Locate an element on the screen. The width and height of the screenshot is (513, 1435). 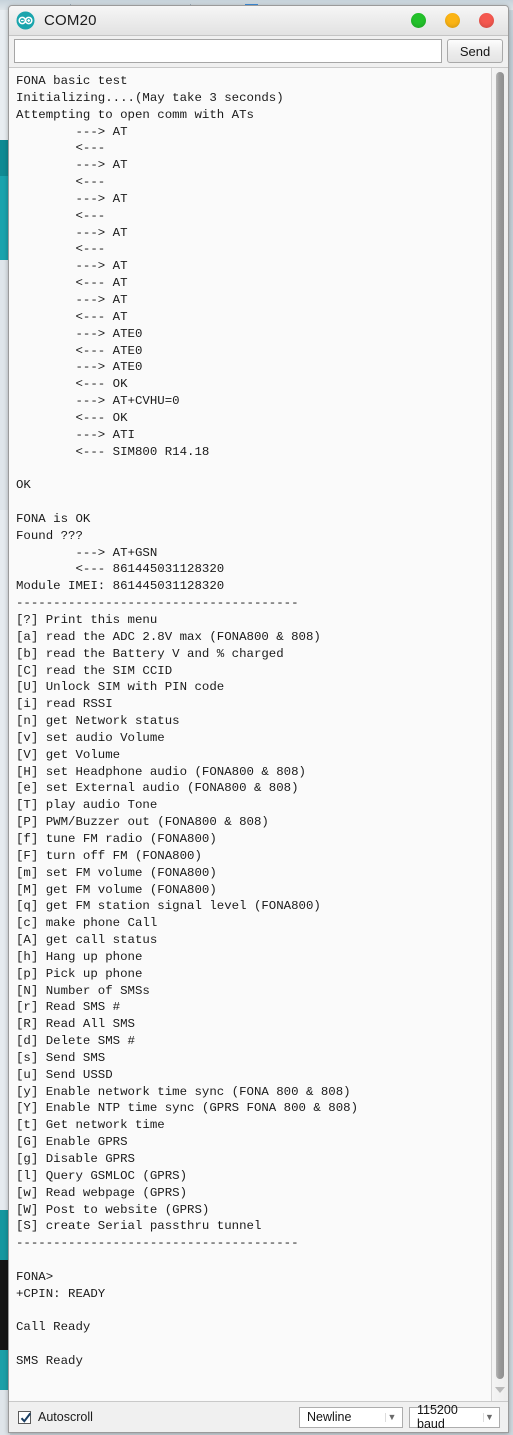
command-send-row: Send is located at coordinates (258, 51).